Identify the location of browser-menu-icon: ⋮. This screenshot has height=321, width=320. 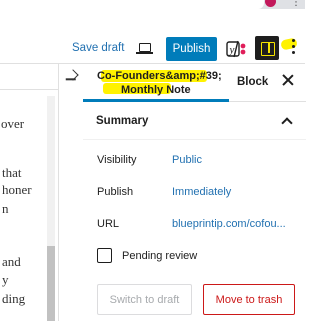
(296, 4).